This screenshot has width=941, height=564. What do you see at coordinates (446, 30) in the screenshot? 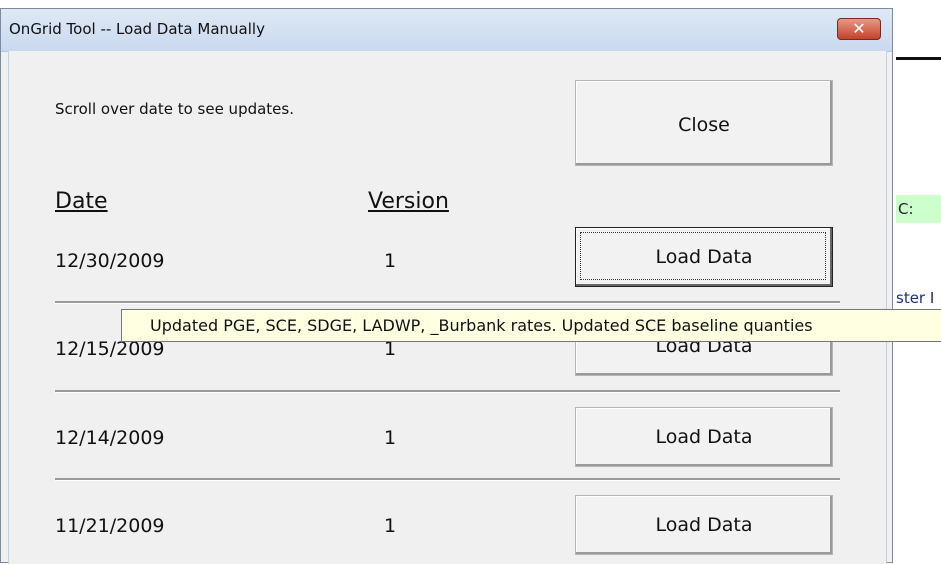
I see `title-bar: OnGrid Tool -- Load Data Manually ✕` at bounding box center [446, 30].